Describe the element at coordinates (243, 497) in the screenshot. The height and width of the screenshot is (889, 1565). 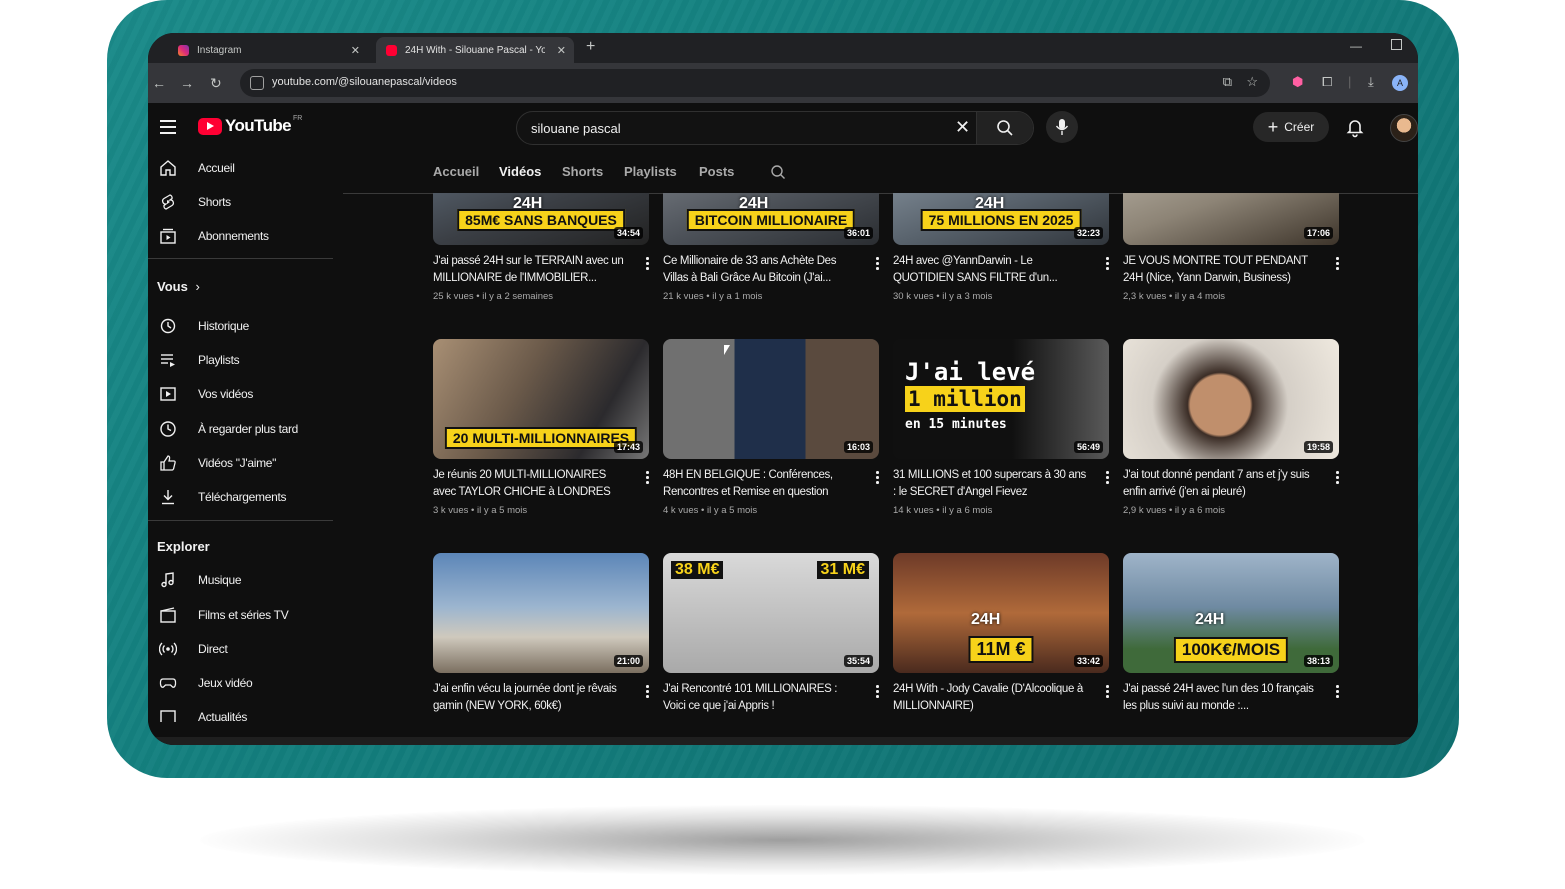
I see `sidebar-item-downloads: Téléchargements` at that location.